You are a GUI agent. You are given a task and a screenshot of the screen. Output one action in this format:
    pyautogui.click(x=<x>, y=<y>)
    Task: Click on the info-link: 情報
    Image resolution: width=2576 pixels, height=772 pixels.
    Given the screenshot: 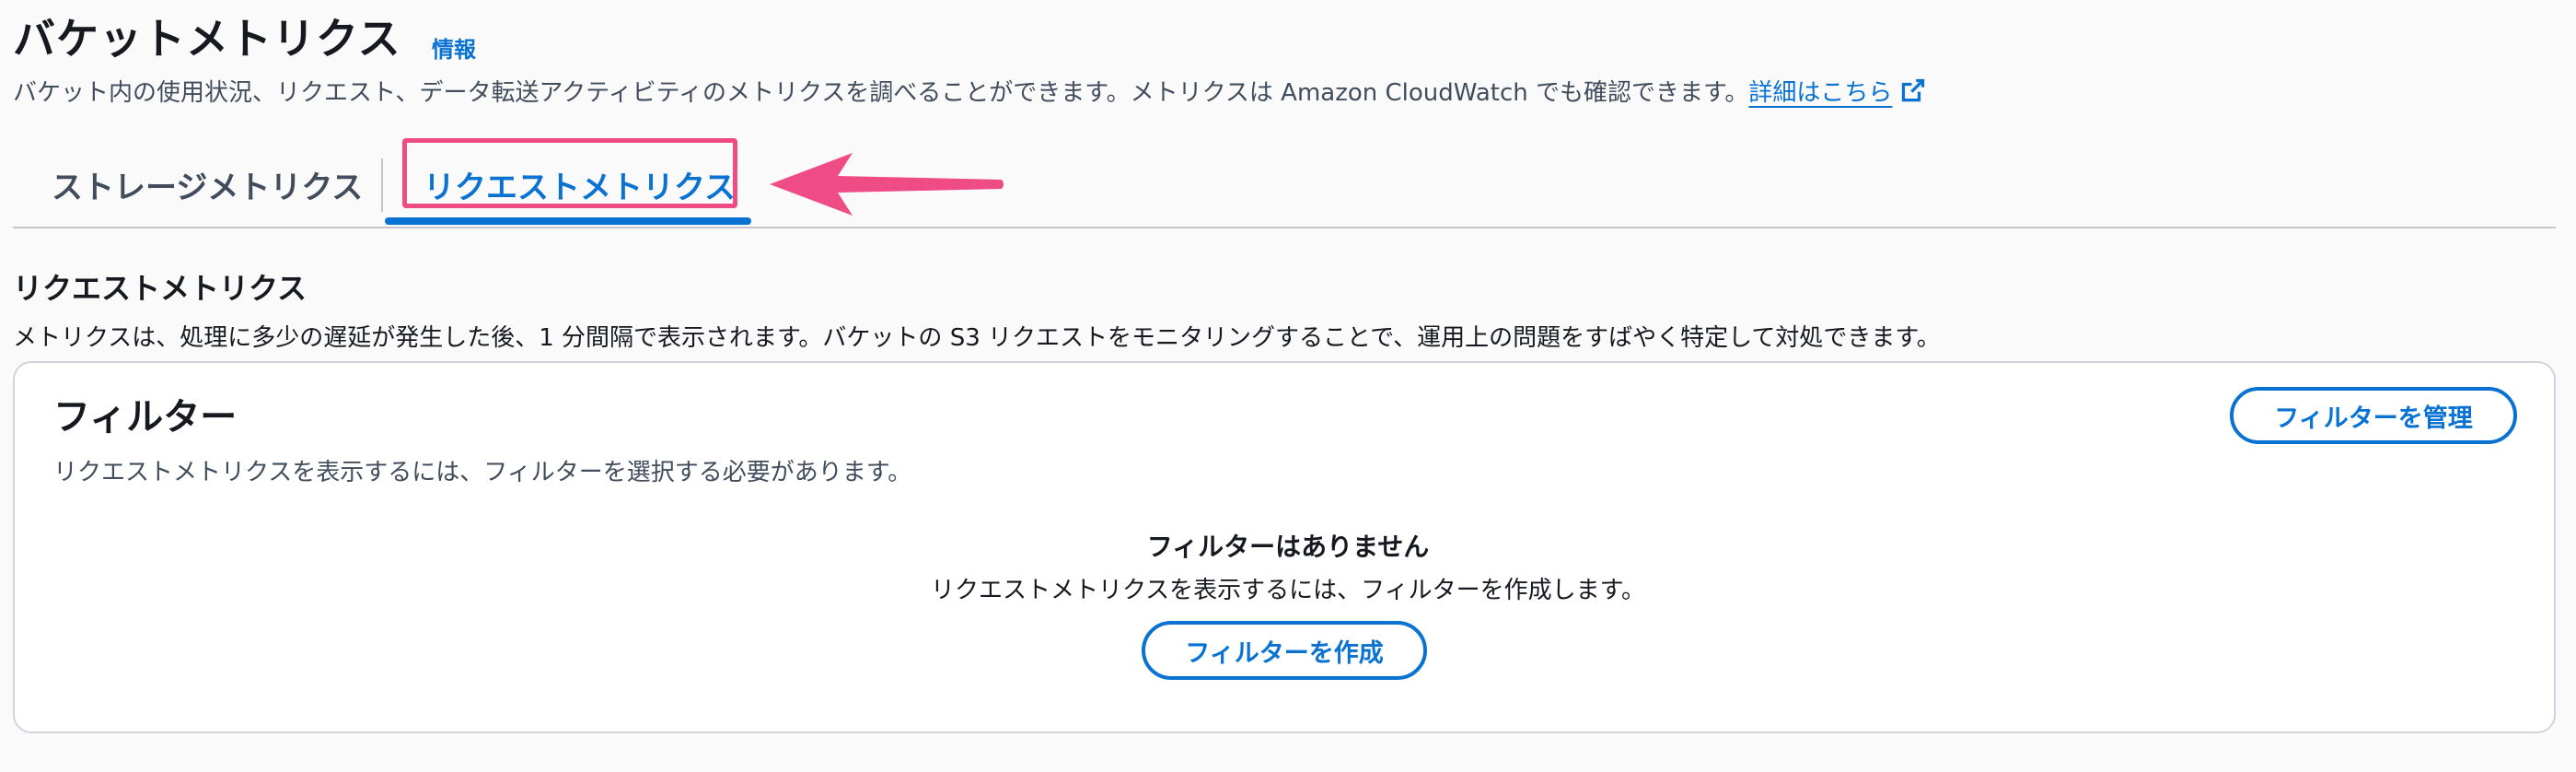 What is the action you would take?
    pyautogui.click(x=454, y=47)
    